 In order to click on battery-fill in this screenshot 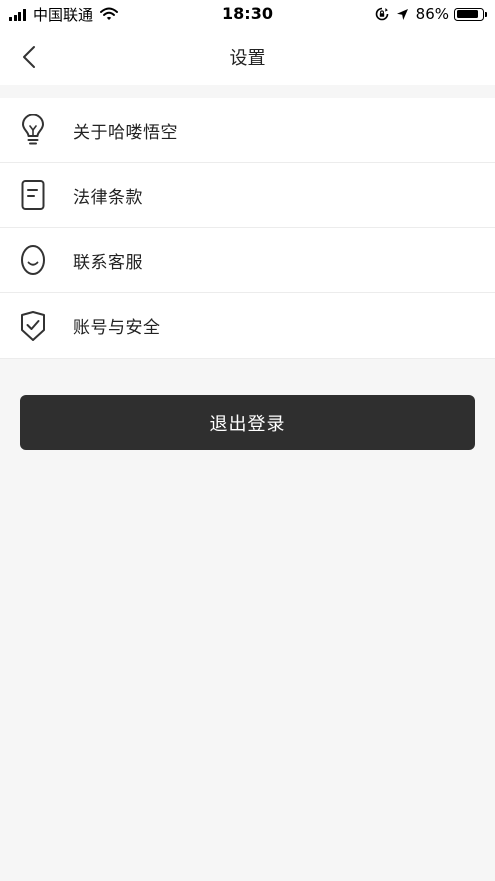, I will do `click(467, 14)`.